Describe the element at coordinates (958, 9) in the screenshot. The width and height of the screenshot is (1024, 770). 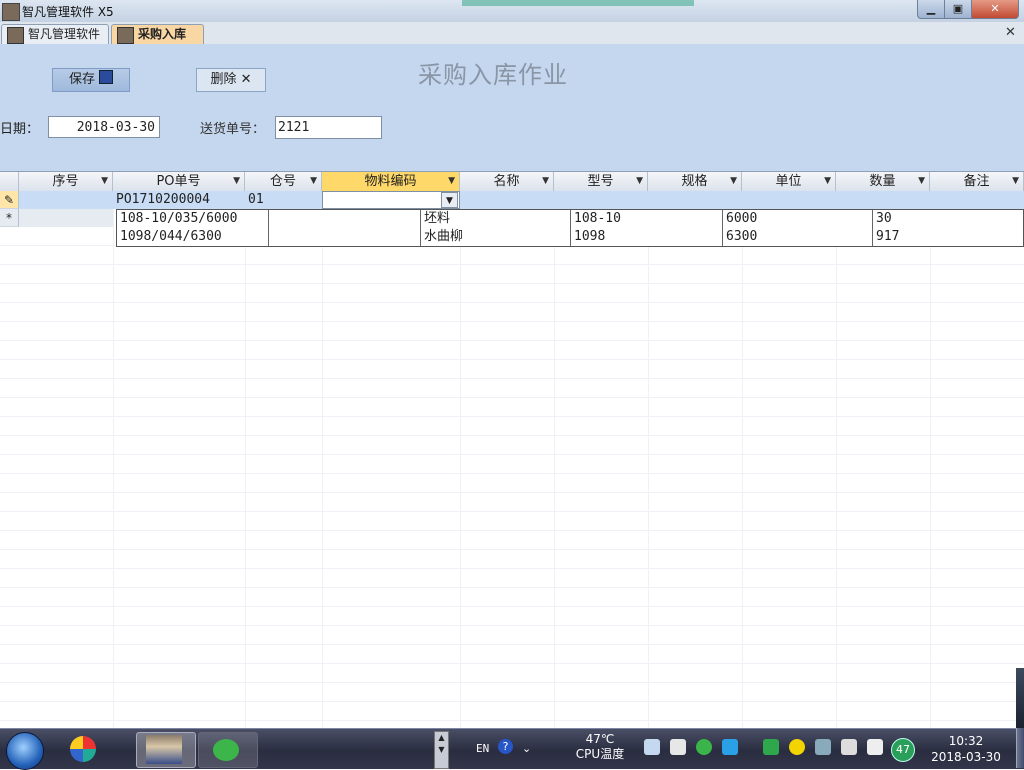
I see `maximize-button: ▣` at that location.